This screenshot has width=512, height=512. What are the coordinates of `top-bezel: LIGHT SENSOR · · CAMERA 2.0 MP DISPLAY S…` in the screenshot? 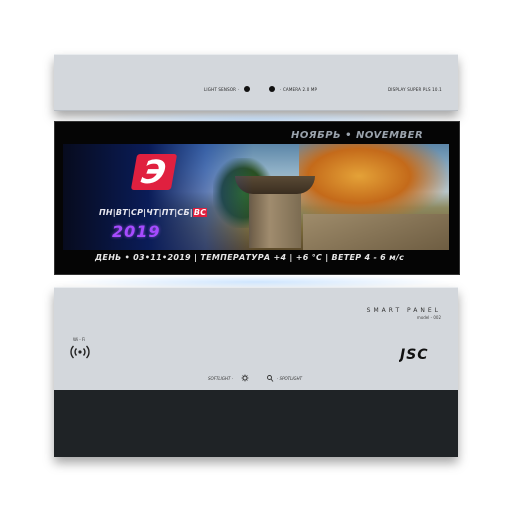 It's located at (256, 82).